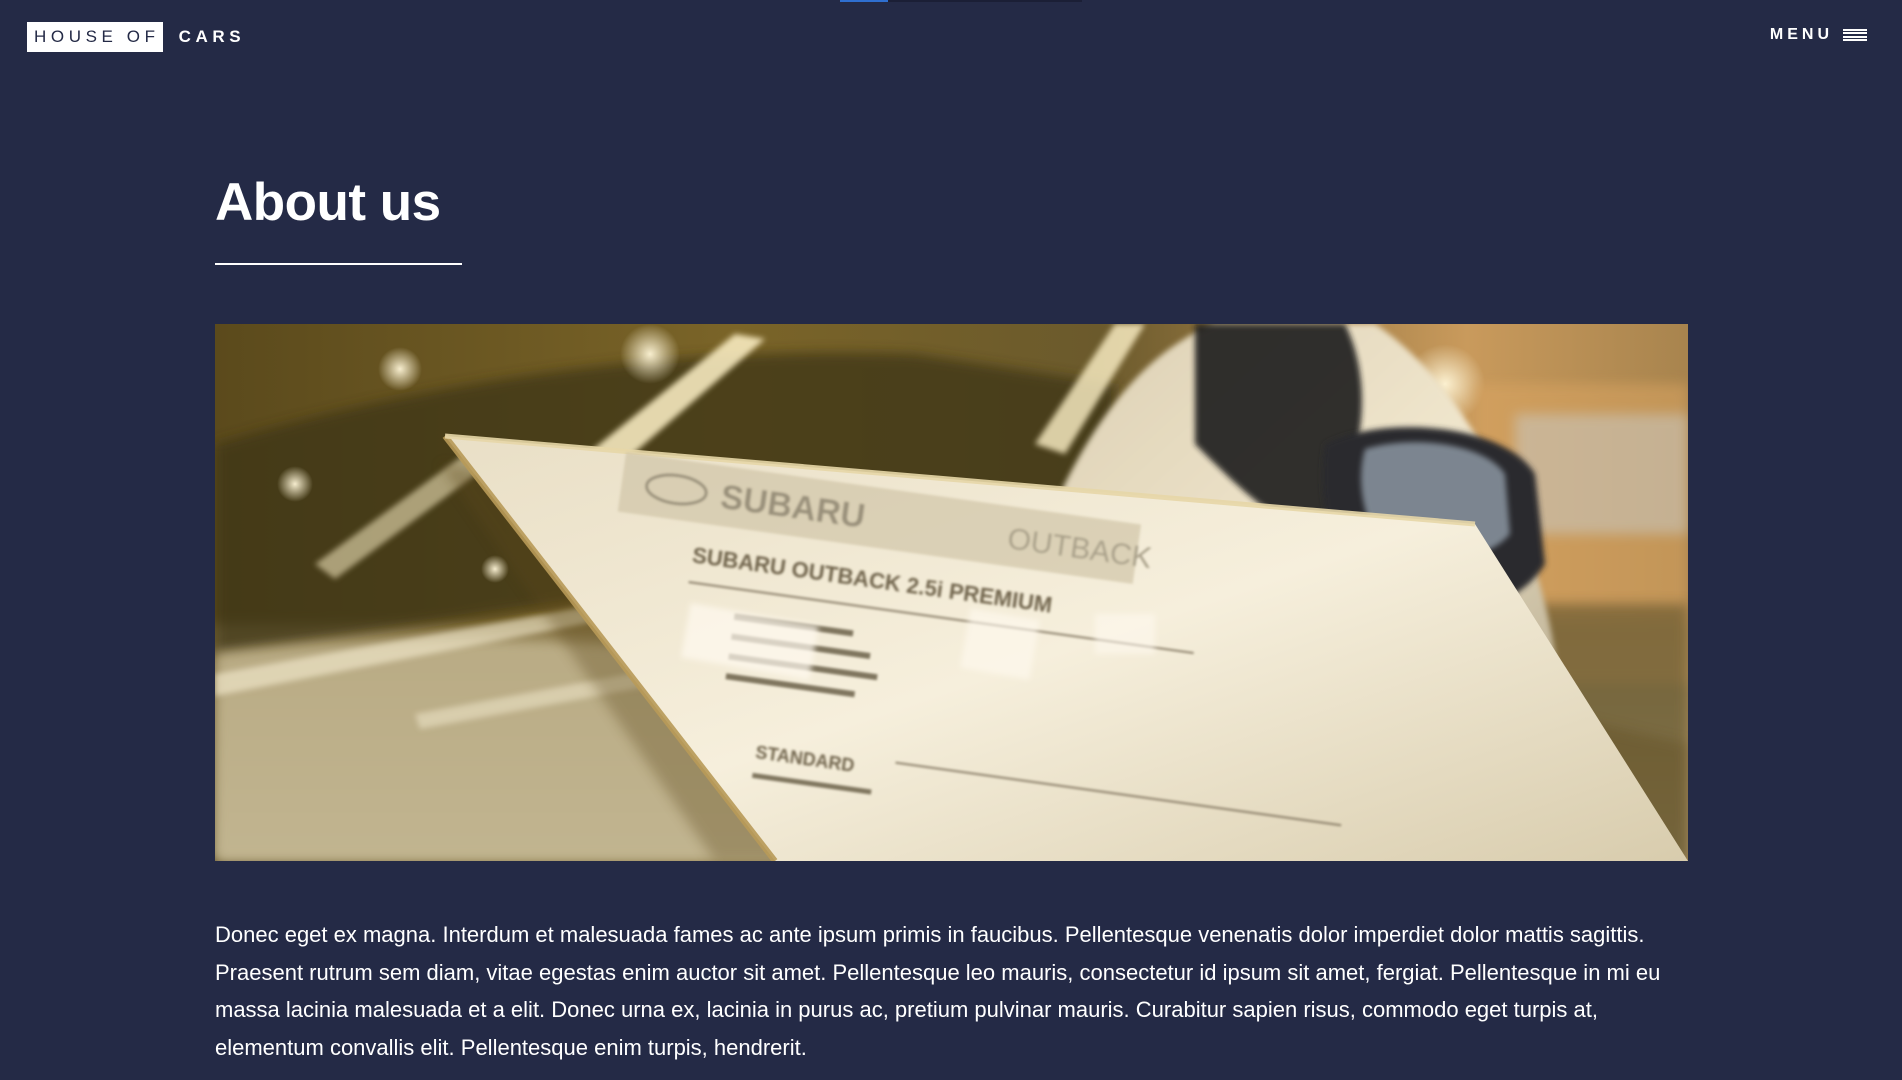 The height and width of the screenshot is (1080, 1902). What do you see at coordinates (95, 37) in the screenshot?
I see `logo-boxed-text: HOUSE OF` at bounding box center [95, 37].